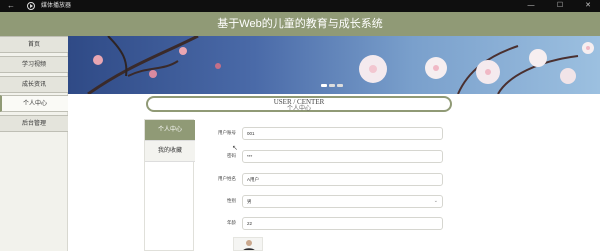  What do you see at coordinates (435, 201) in the screenshot?
I see `chevron-down-icon: ⌄` at bounding box center [435, 201].